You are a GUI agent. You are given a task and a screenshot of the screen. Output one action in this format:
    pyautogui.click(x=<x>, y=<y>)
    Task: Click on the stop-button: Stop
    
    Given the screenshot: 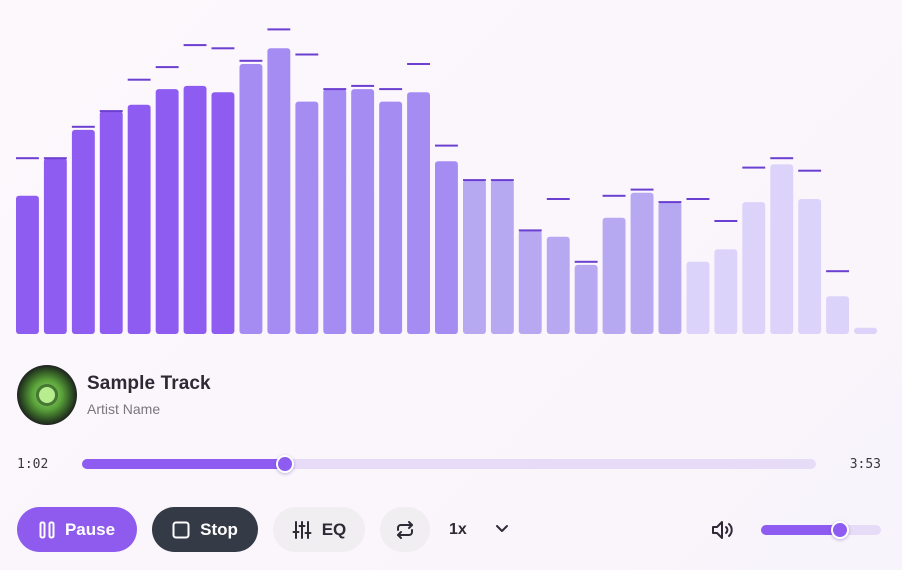 What is the action you would take?
    pyautogui.click(x=205, y=529)
    